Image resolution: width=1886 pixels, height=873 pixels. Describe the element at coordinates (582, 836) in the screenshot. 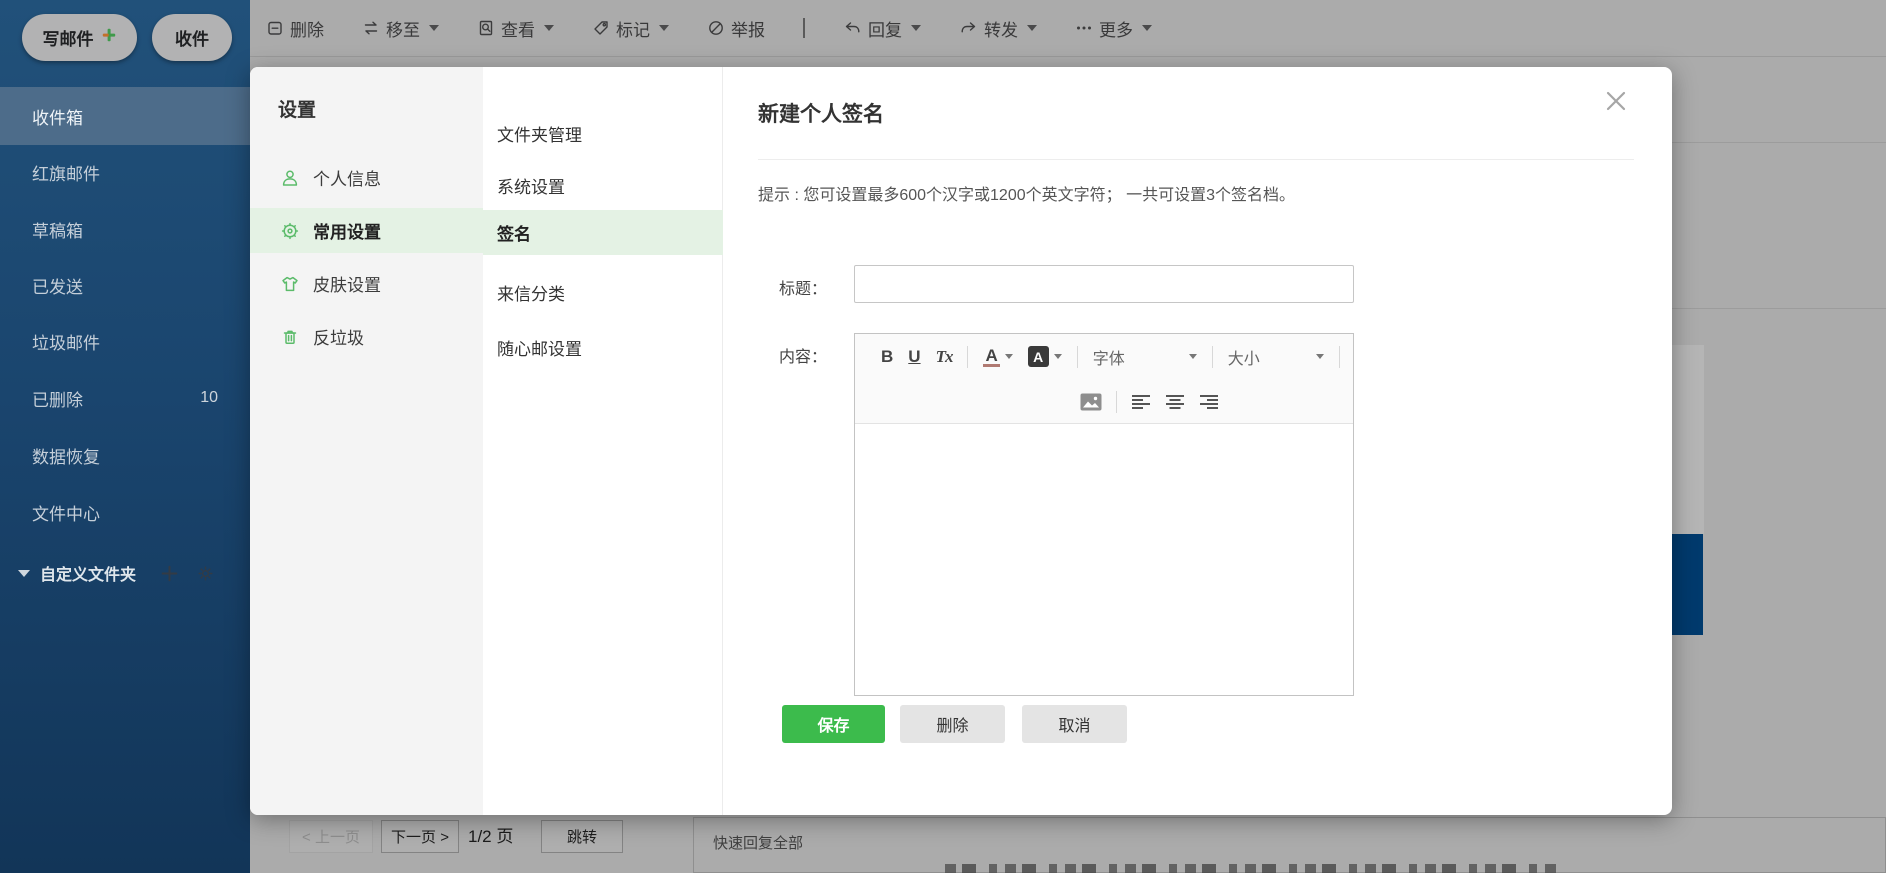

I see `jump-page-button: 跳转` at that location.